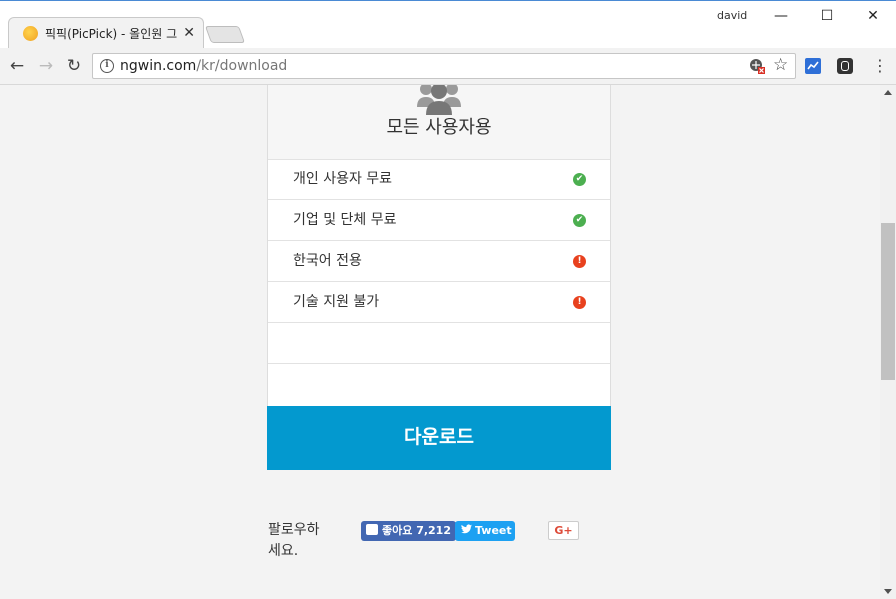  What do you see at coordinates (780, 65) in the screenshot?
I see `bookmark-star-icon: ☆` at bounding box center [780, 65].